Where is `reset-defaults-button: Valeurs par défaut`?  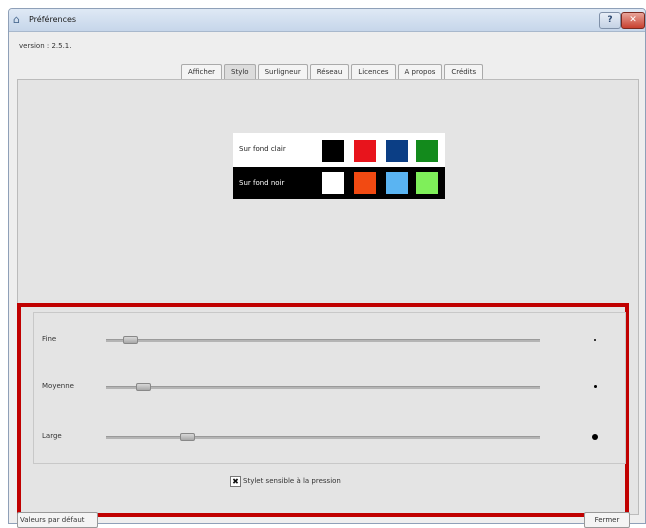 reset-defaults-button: Valeurs par défaut is located at coordinates (57, 520).